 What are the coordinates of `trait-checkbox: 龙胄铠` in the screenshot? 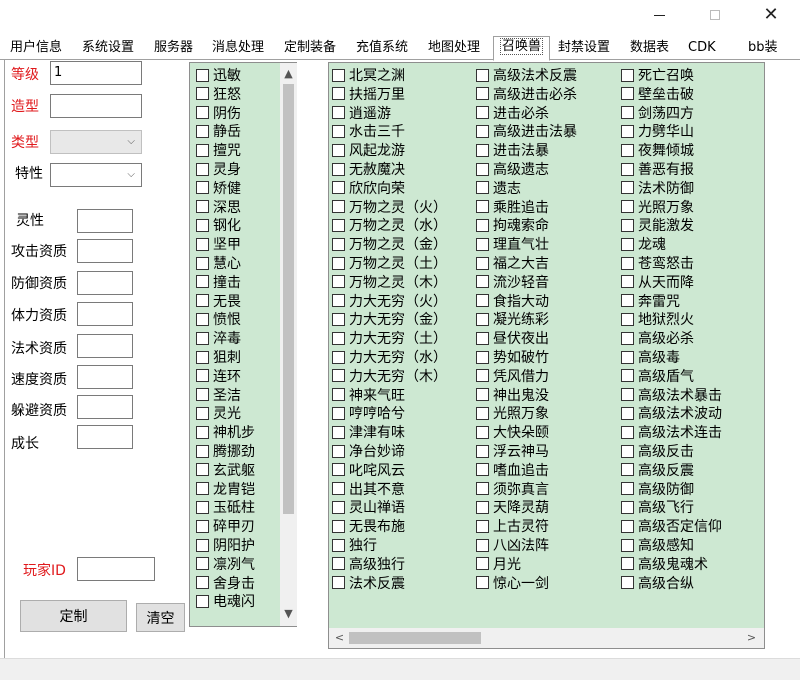 It's located at (225, 489).